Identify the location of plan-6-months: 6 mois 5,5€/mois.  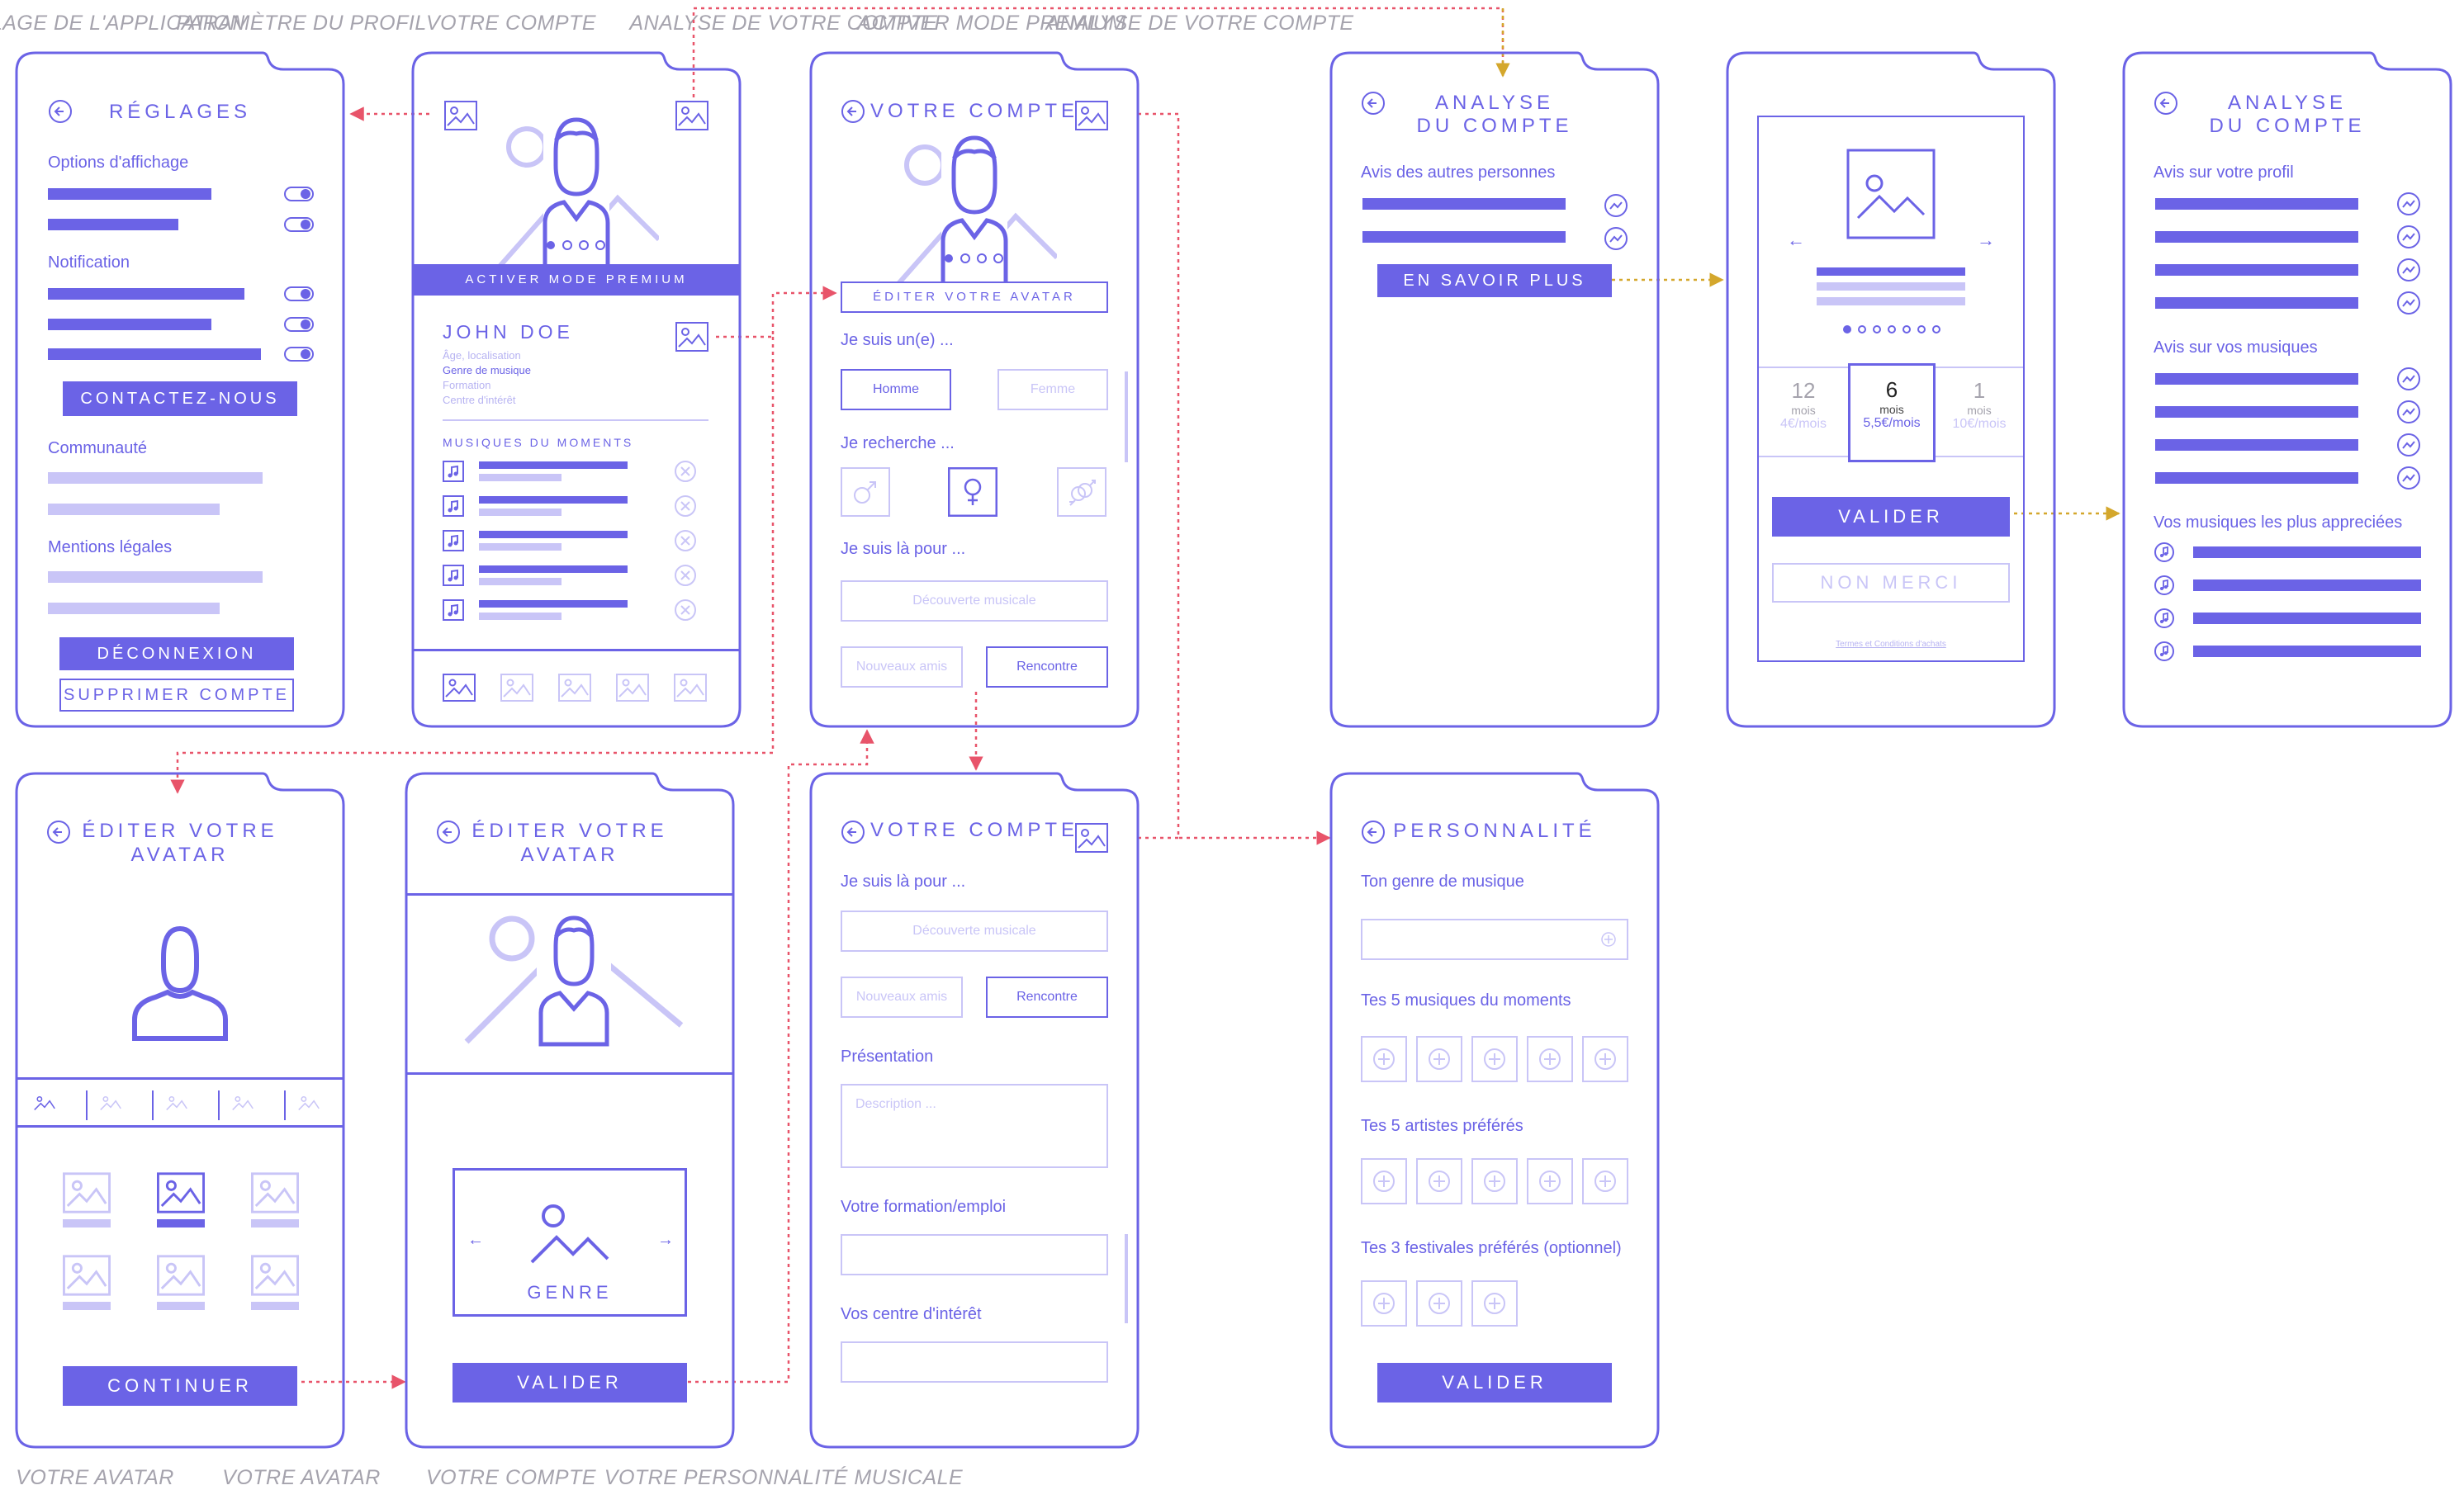
(1892, 412).